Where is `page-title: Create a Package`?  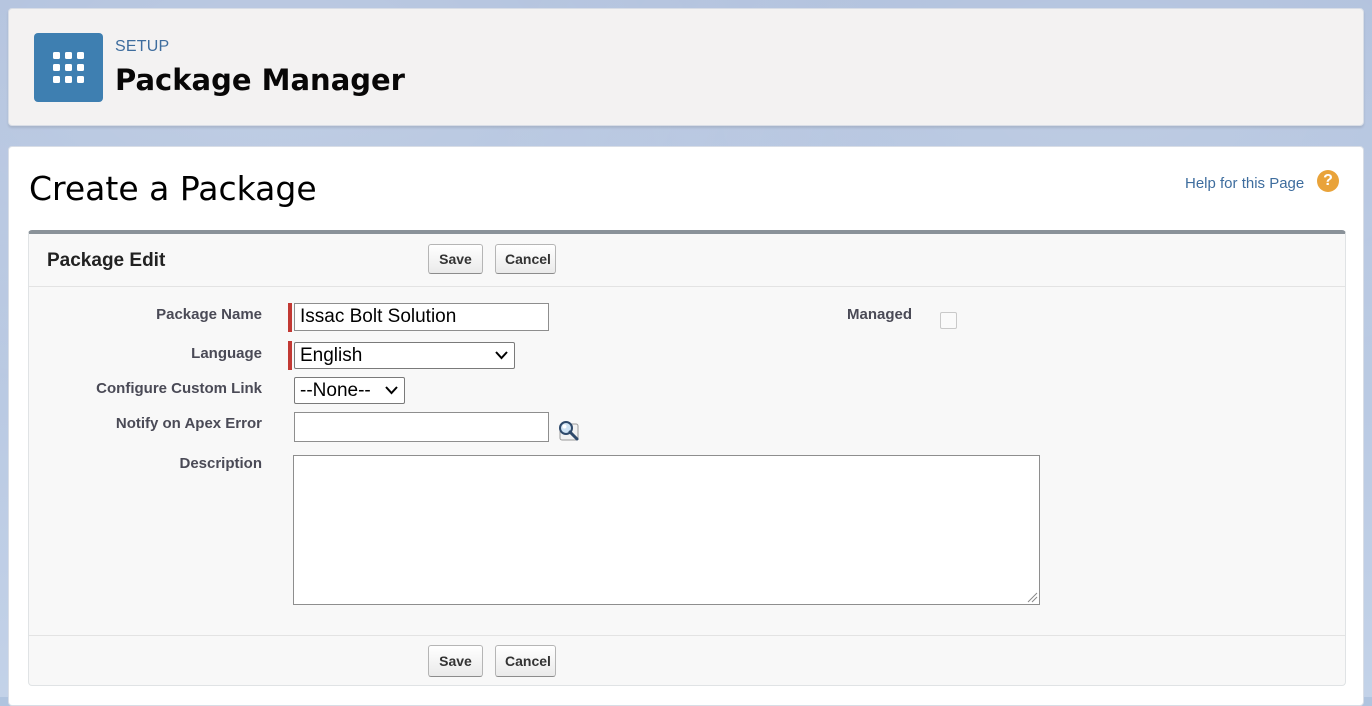
page-title: Create a Package is located at coordinates (173, 188).